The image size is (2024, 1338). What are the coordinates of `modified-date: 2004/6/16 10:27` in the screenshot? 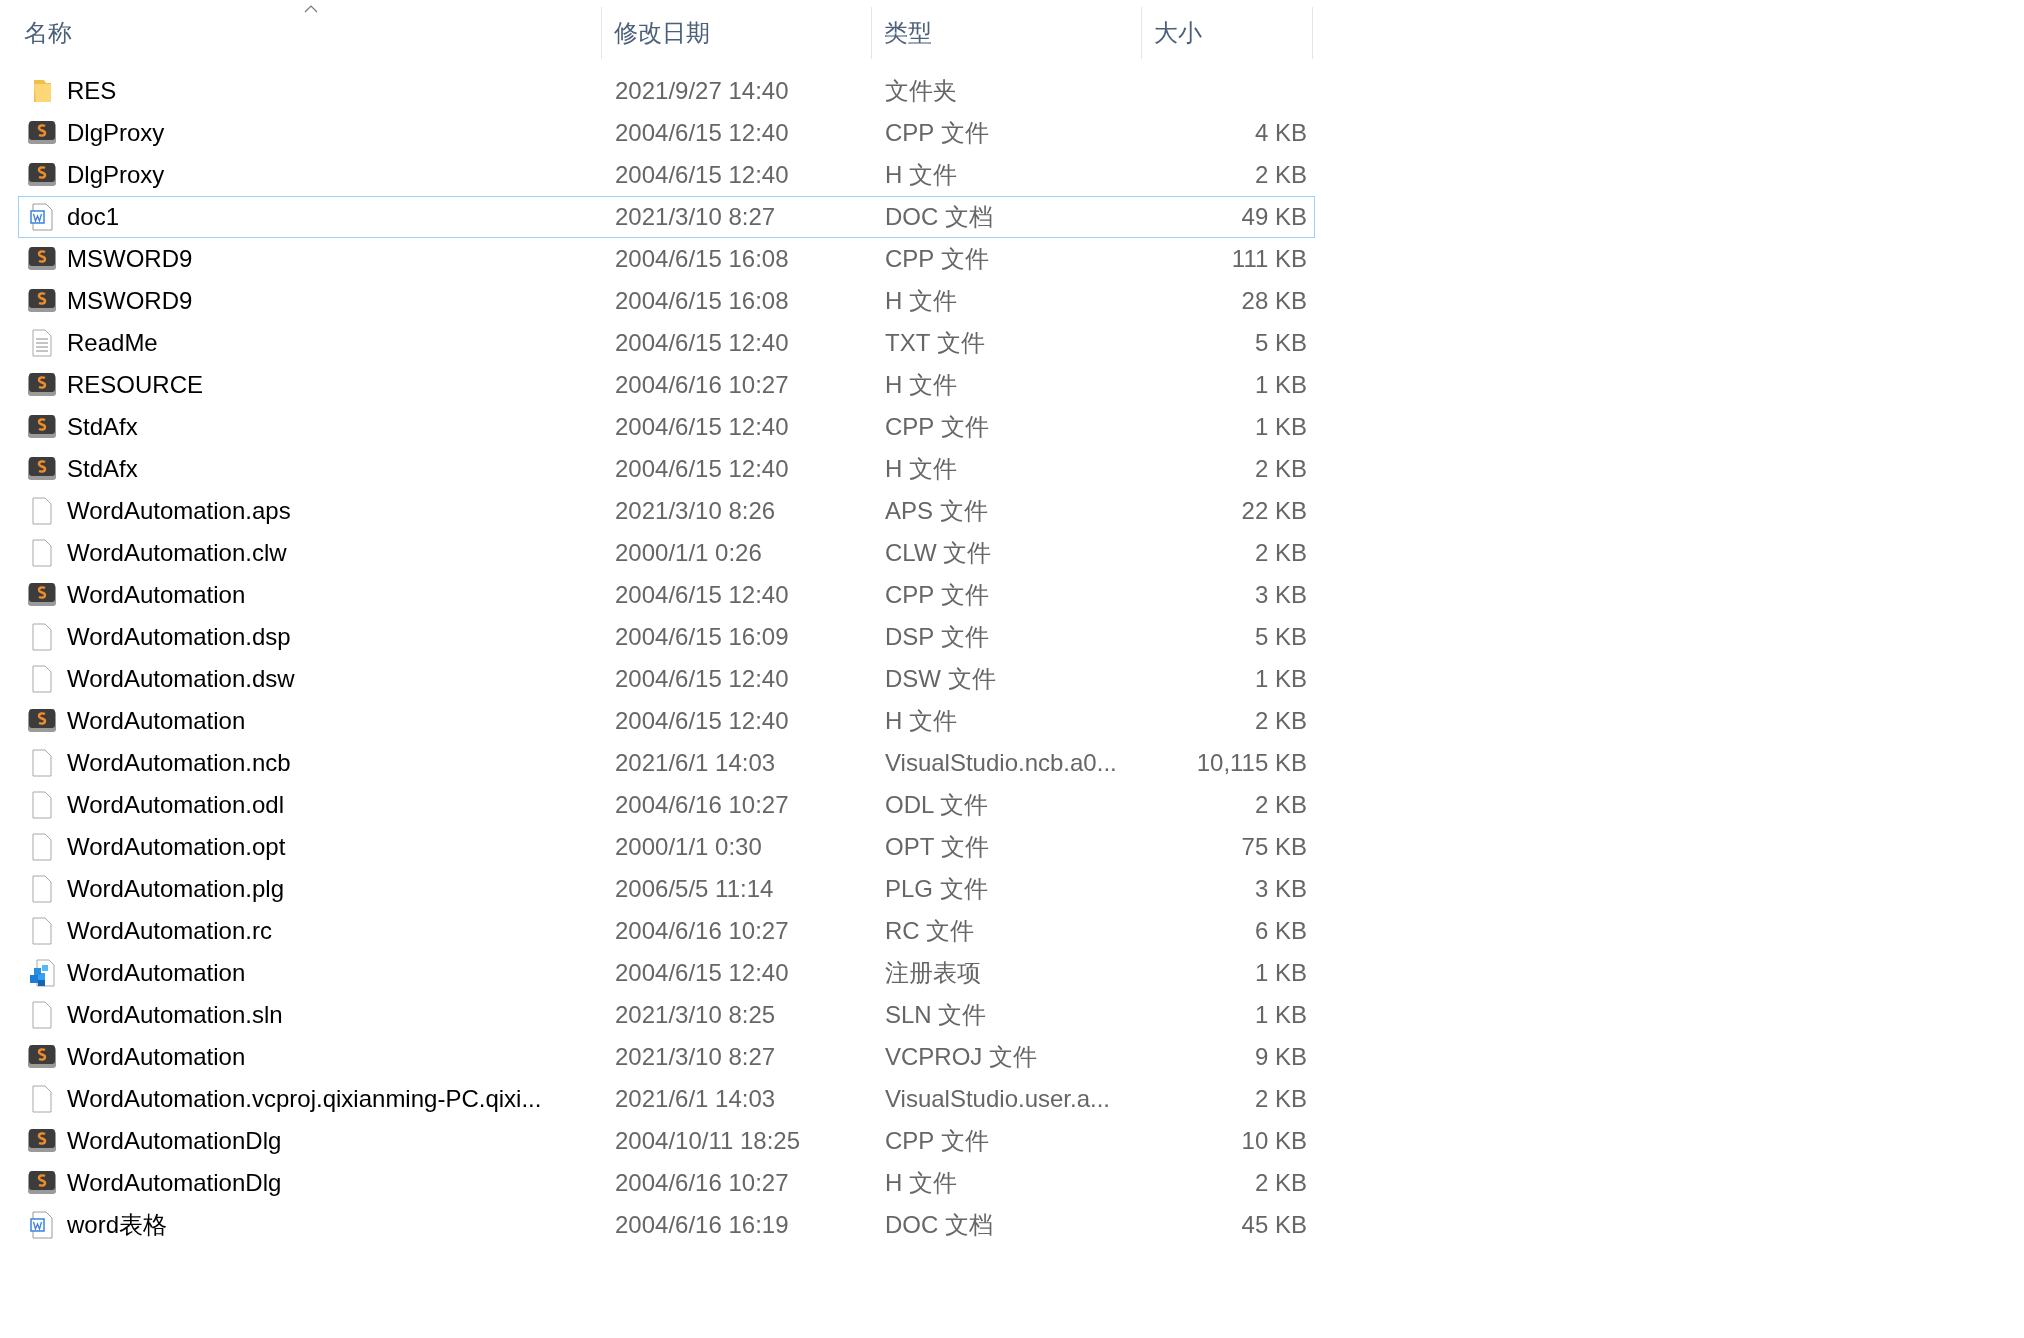 It's located at (702, 384).